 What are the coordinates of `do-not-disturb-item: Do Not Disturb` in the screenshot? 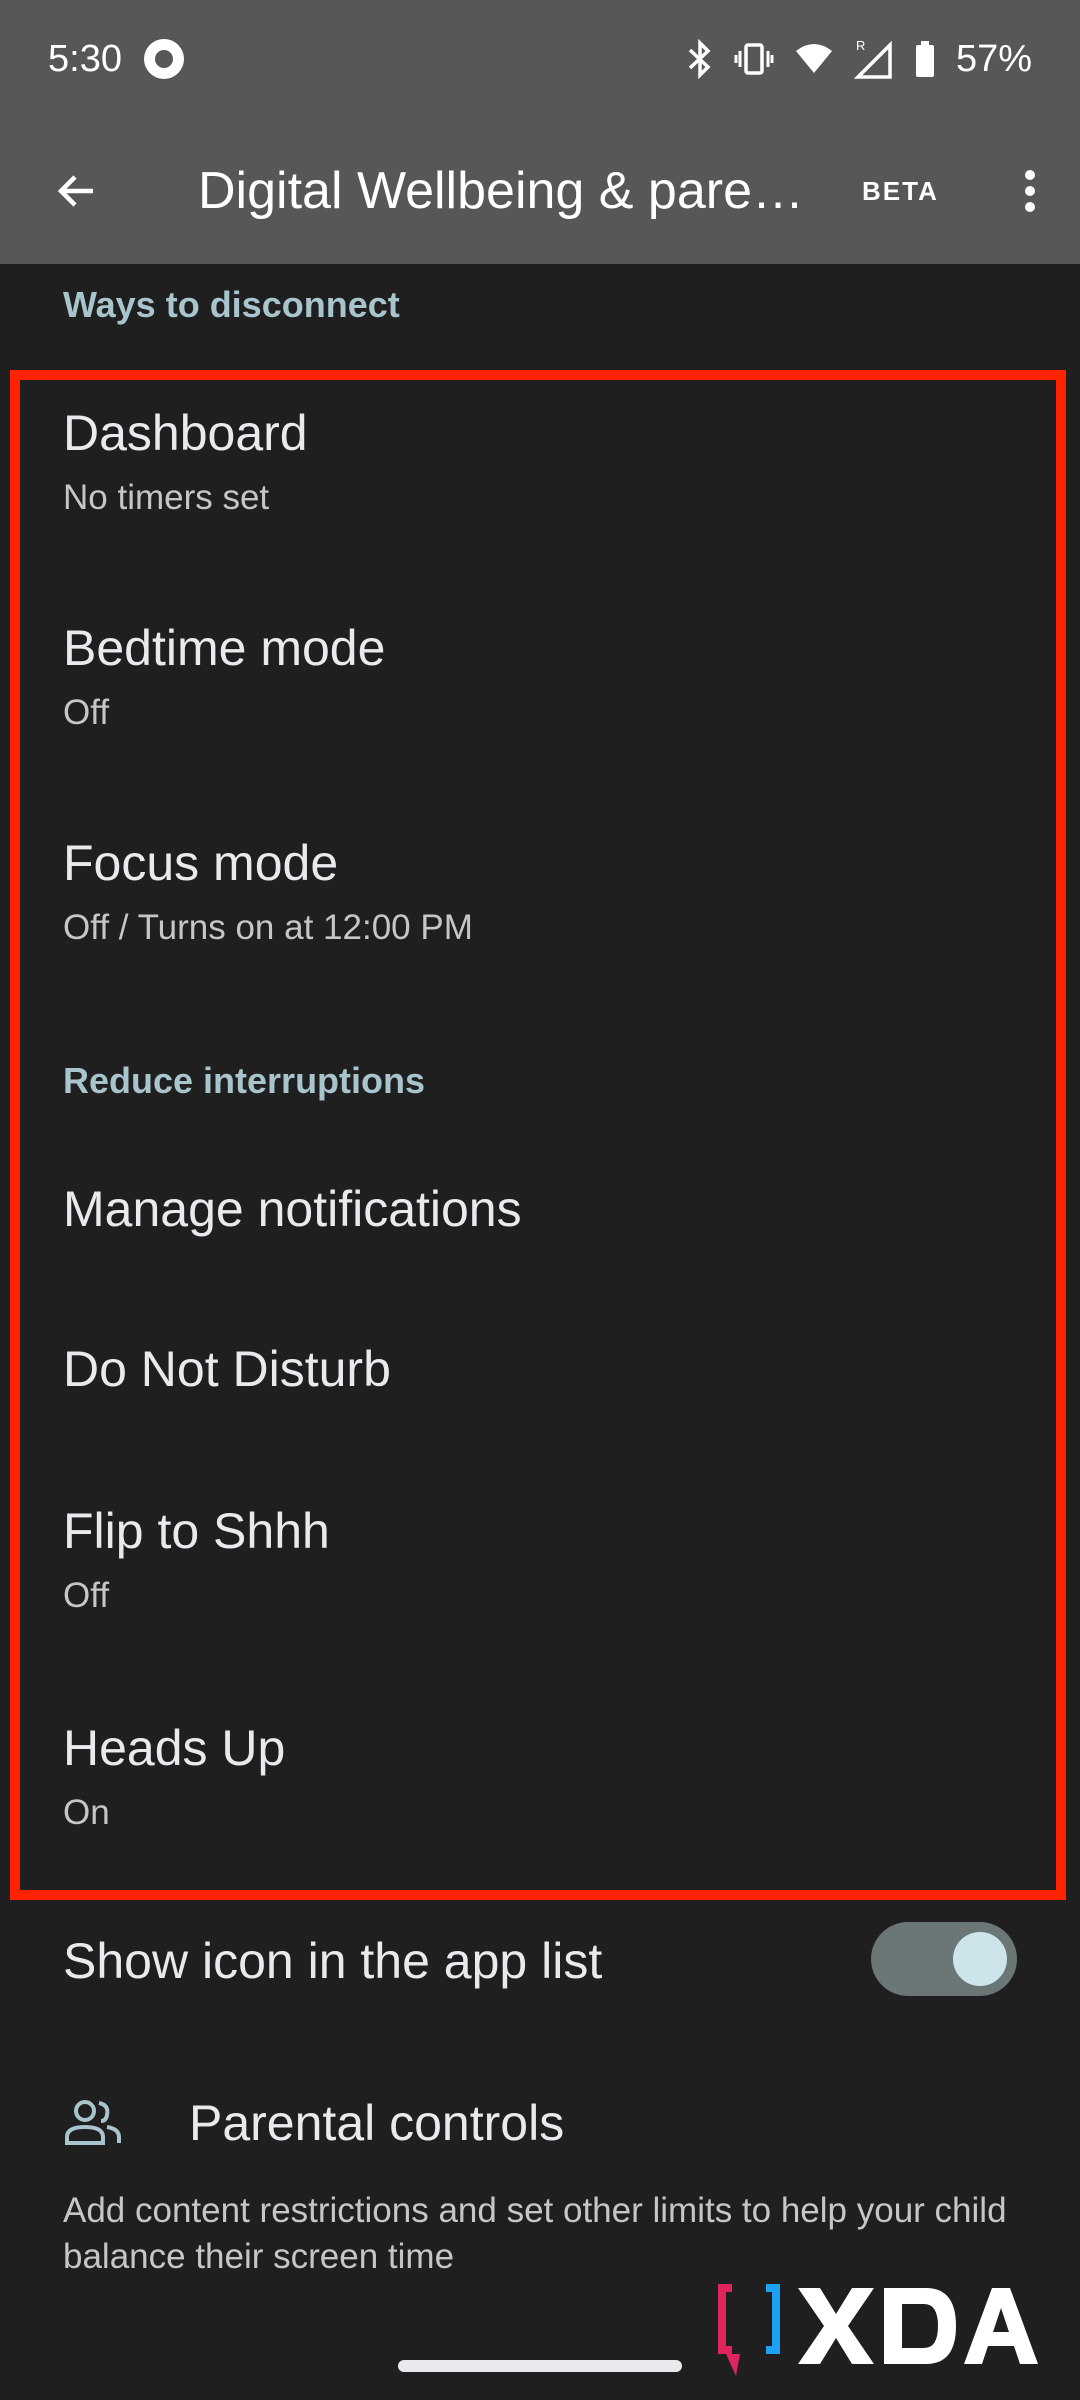 It's located at (227, 1369).